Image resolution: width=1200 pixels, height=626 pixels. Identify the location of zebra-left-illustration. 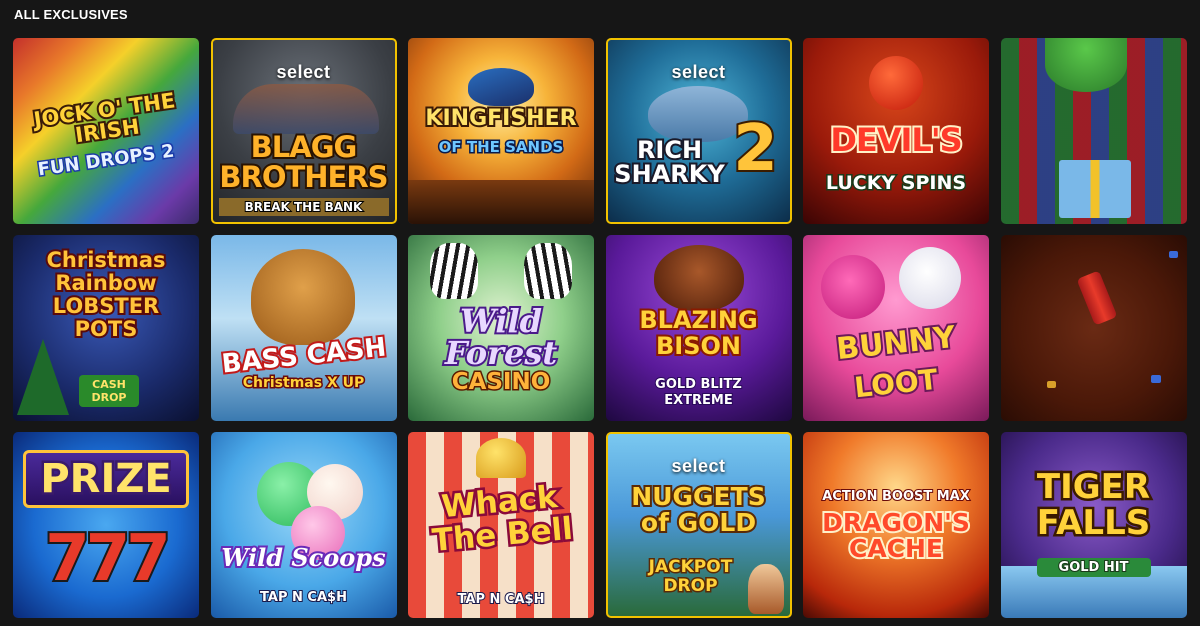
(454, 271).